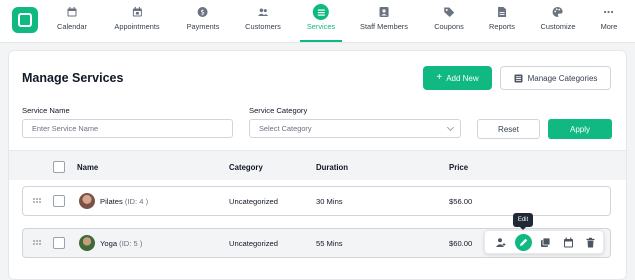 This screenshot has height=280, width=635. What do you see at coordinates (449, 12) in the screenshot?
I see `tag-icon` at bounding box center [449, 12].